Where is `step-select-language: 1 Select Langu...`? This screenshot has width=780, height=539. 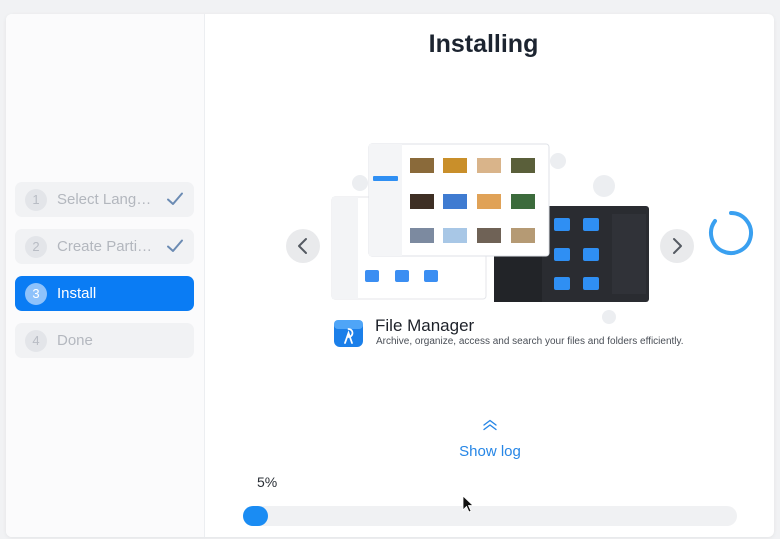
step-select-language: 1 Select Langu... is located at coordinates (104, 199).